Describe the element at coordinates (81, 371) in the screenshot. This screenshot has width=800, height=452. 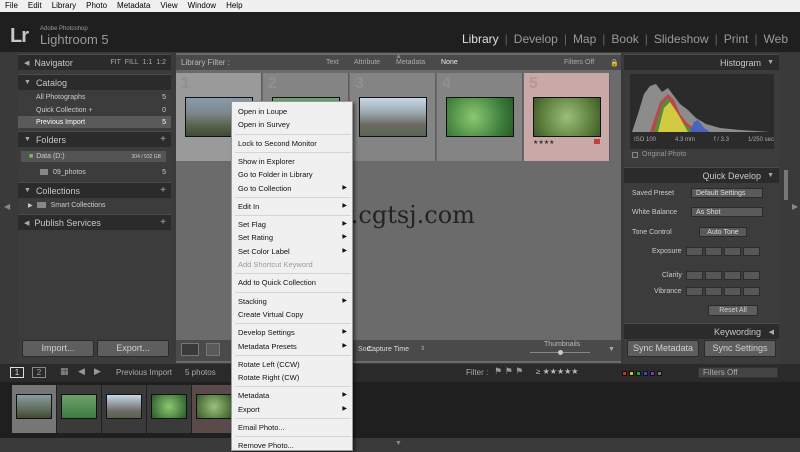
I see `back-arrow-icon: ◀` at that location.